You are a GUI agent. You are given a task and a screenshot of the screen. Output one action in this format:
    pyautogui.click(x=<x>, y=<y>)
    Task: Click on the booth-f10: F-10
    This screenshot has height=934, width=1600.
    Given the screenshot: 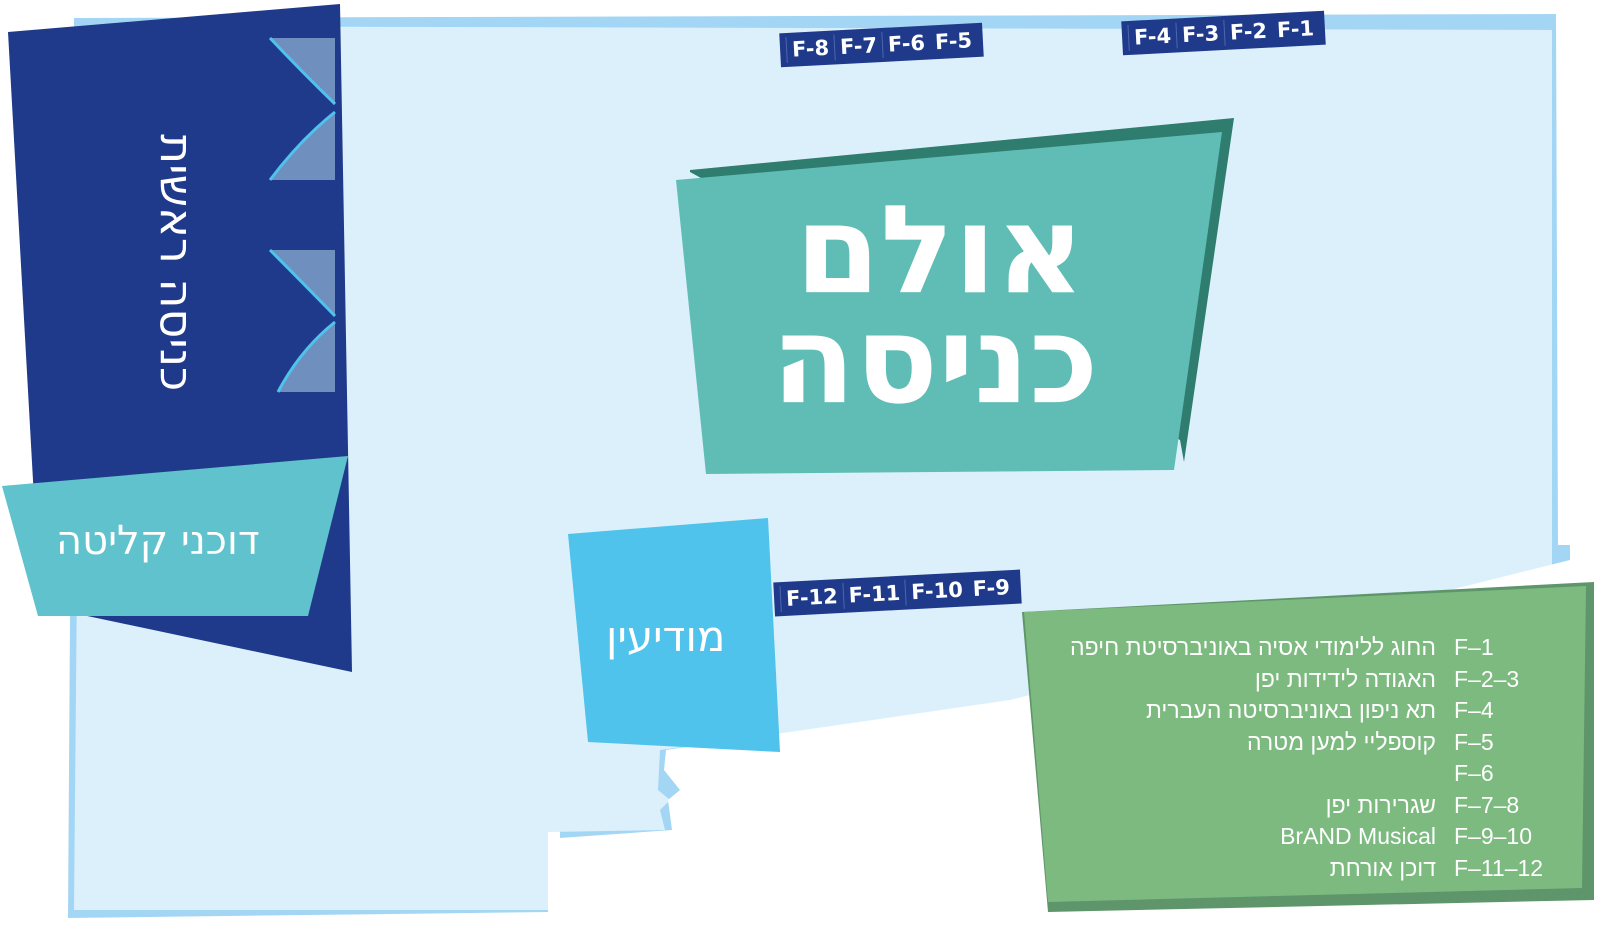 What is the action you would take?
    pyautogui.click(x=936, y=591)
    